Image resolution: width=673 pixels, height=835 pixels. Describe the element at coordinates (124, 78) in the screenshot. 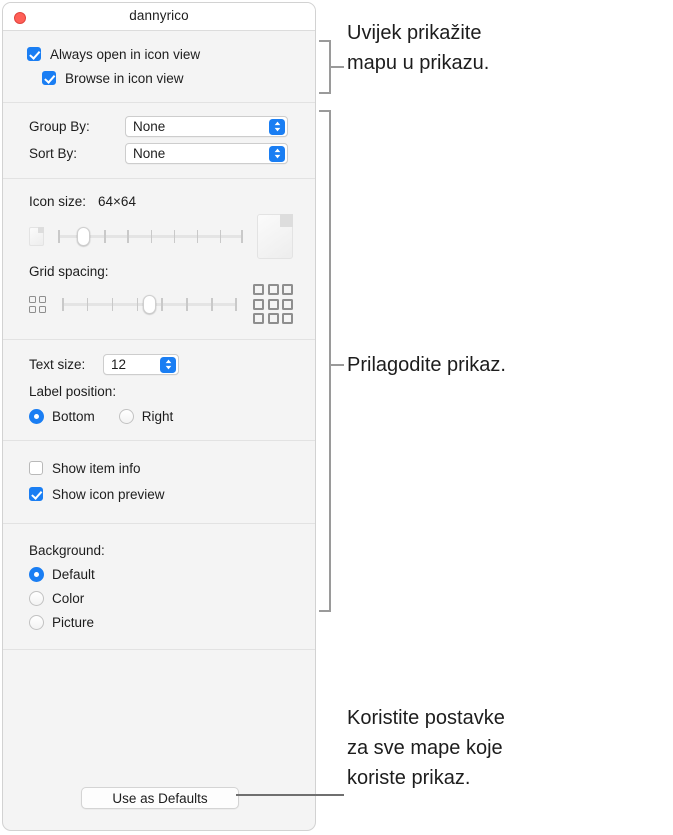

I see `label-browse-in-icon-view: Browse in icon view` at that location.